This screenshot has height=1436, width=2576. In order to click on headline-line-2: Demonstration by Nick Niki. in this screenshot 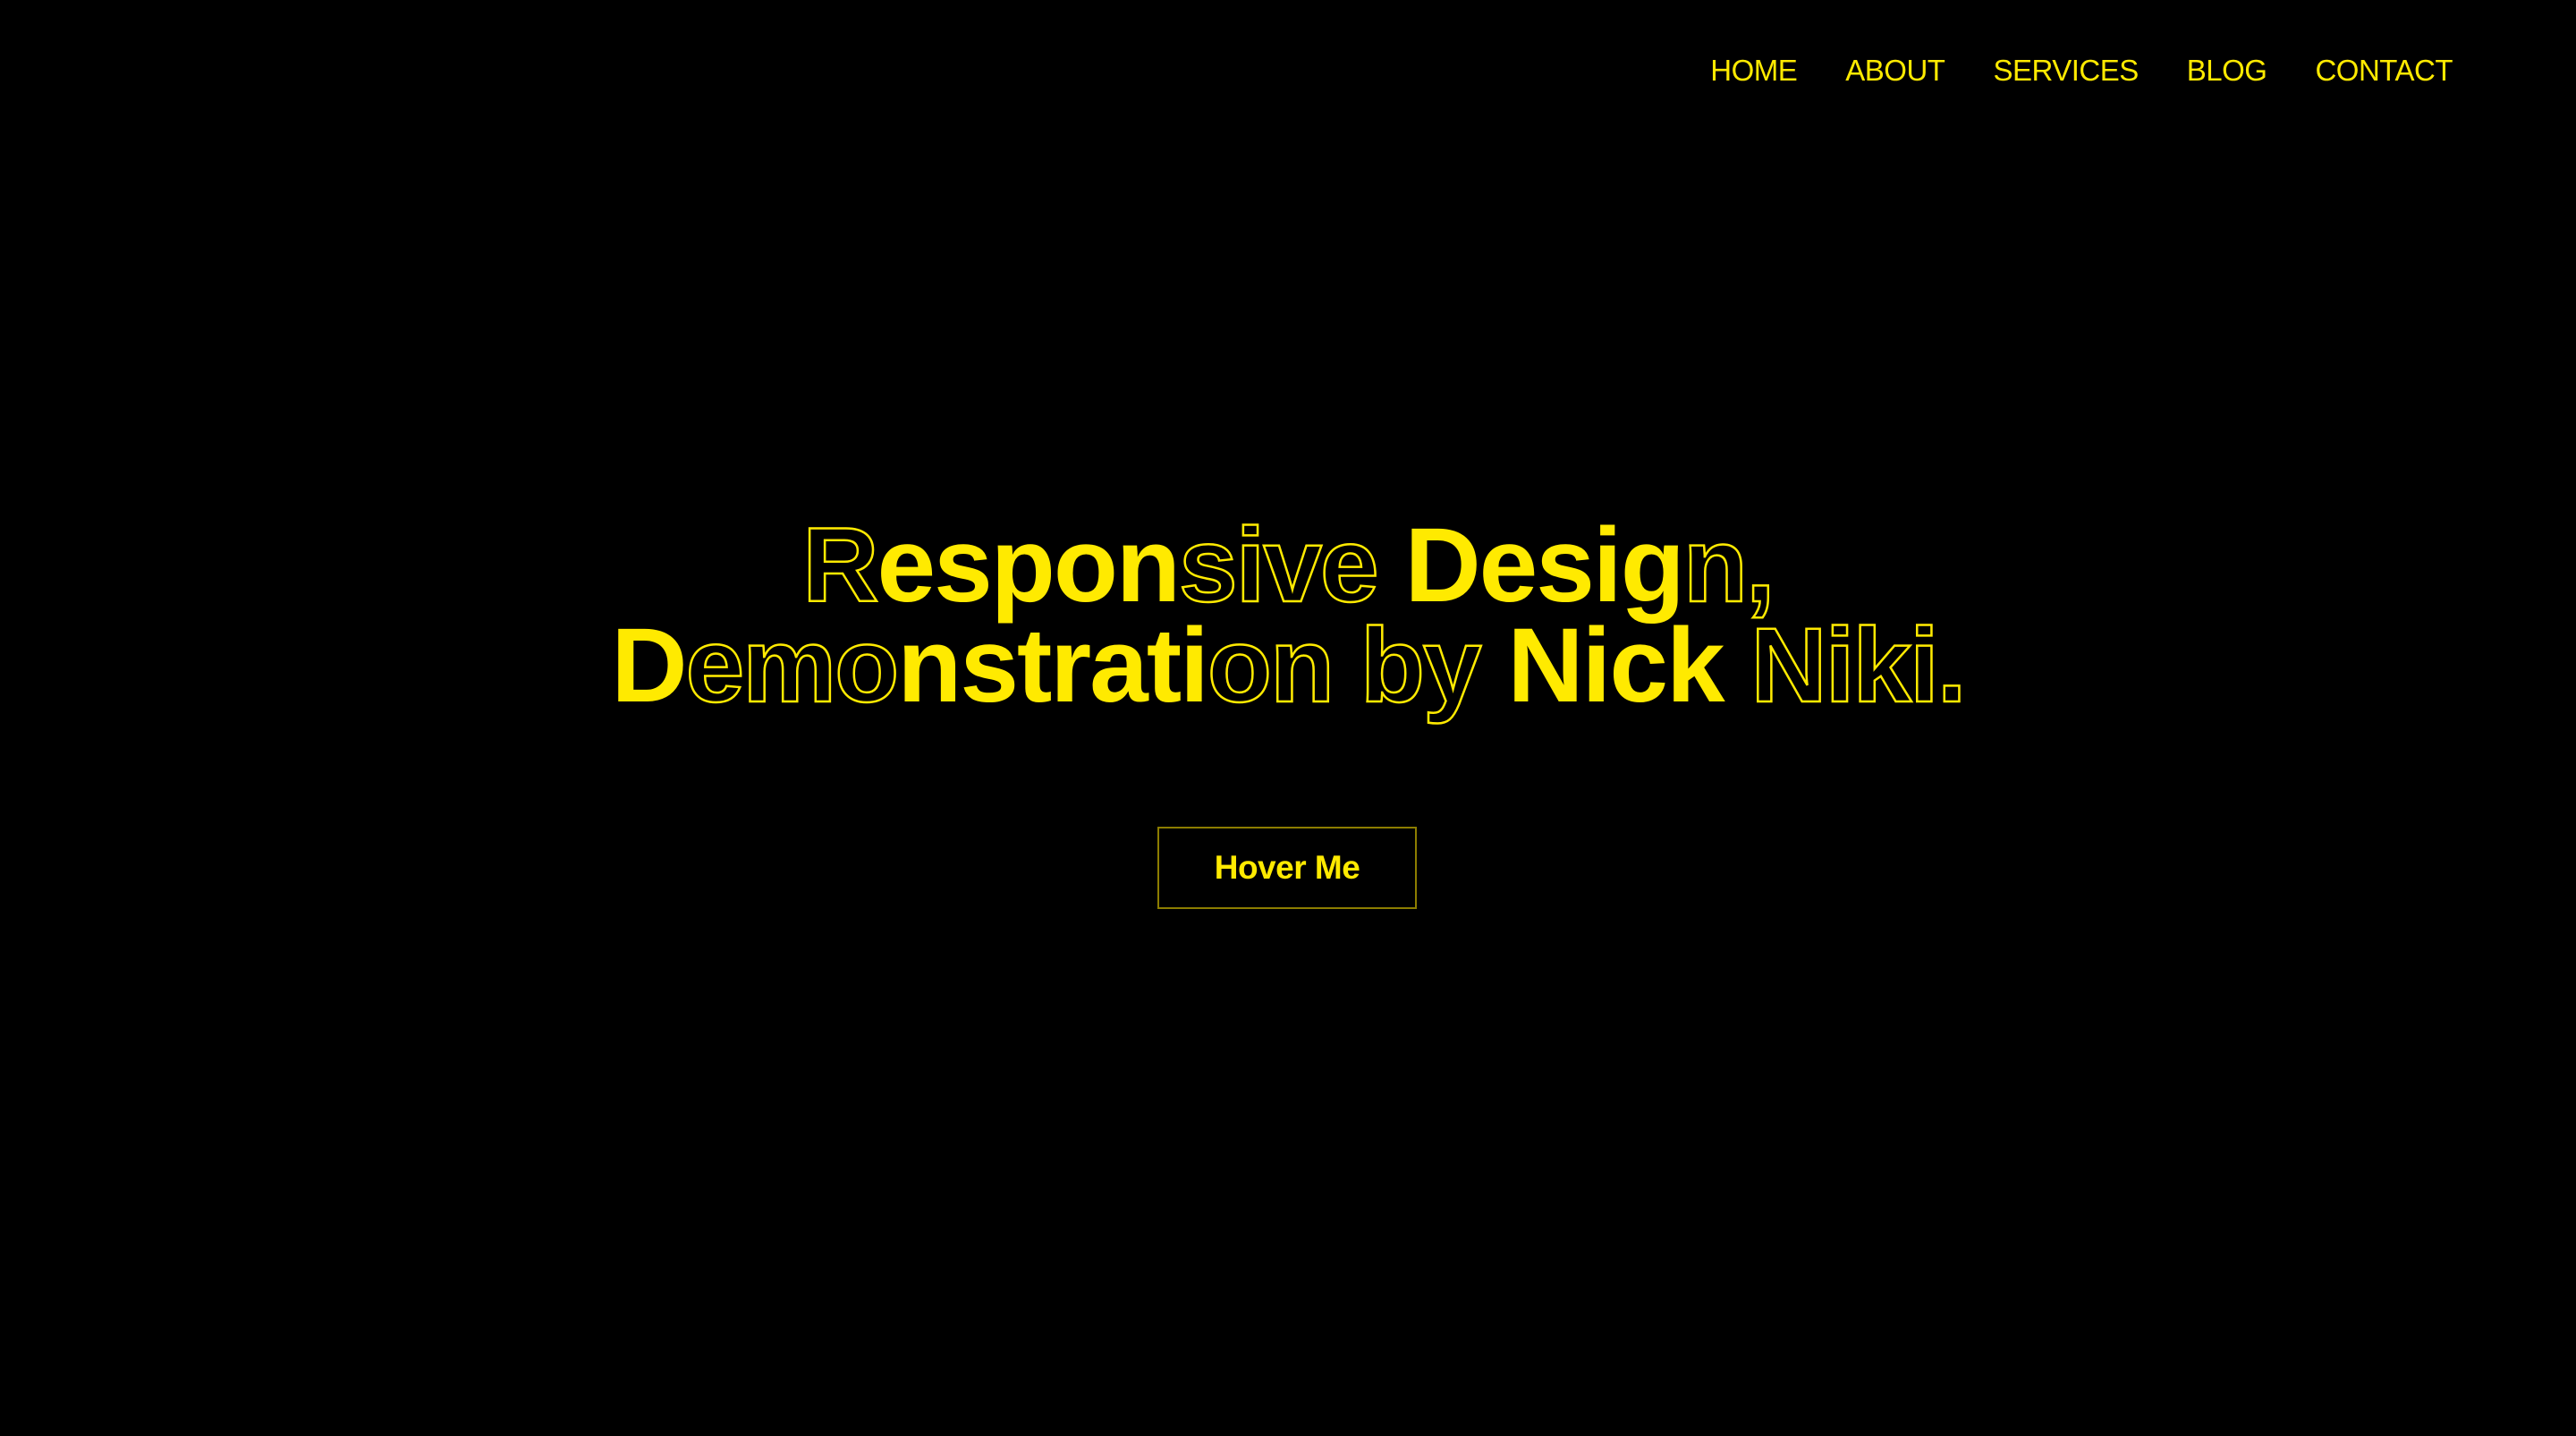, I will do `click(1288, 666)`.